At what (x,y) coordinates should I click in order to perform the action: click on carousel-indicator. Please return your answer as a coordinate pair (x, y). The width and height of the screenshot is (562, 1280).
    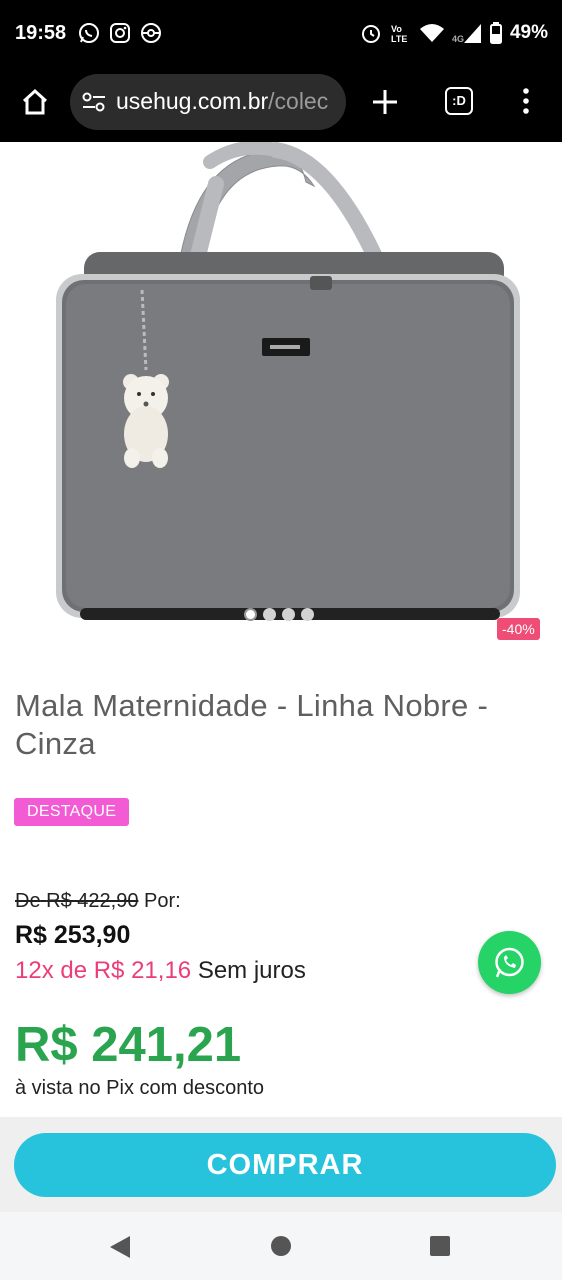
    Looking at the image, I should click on (279, 614).